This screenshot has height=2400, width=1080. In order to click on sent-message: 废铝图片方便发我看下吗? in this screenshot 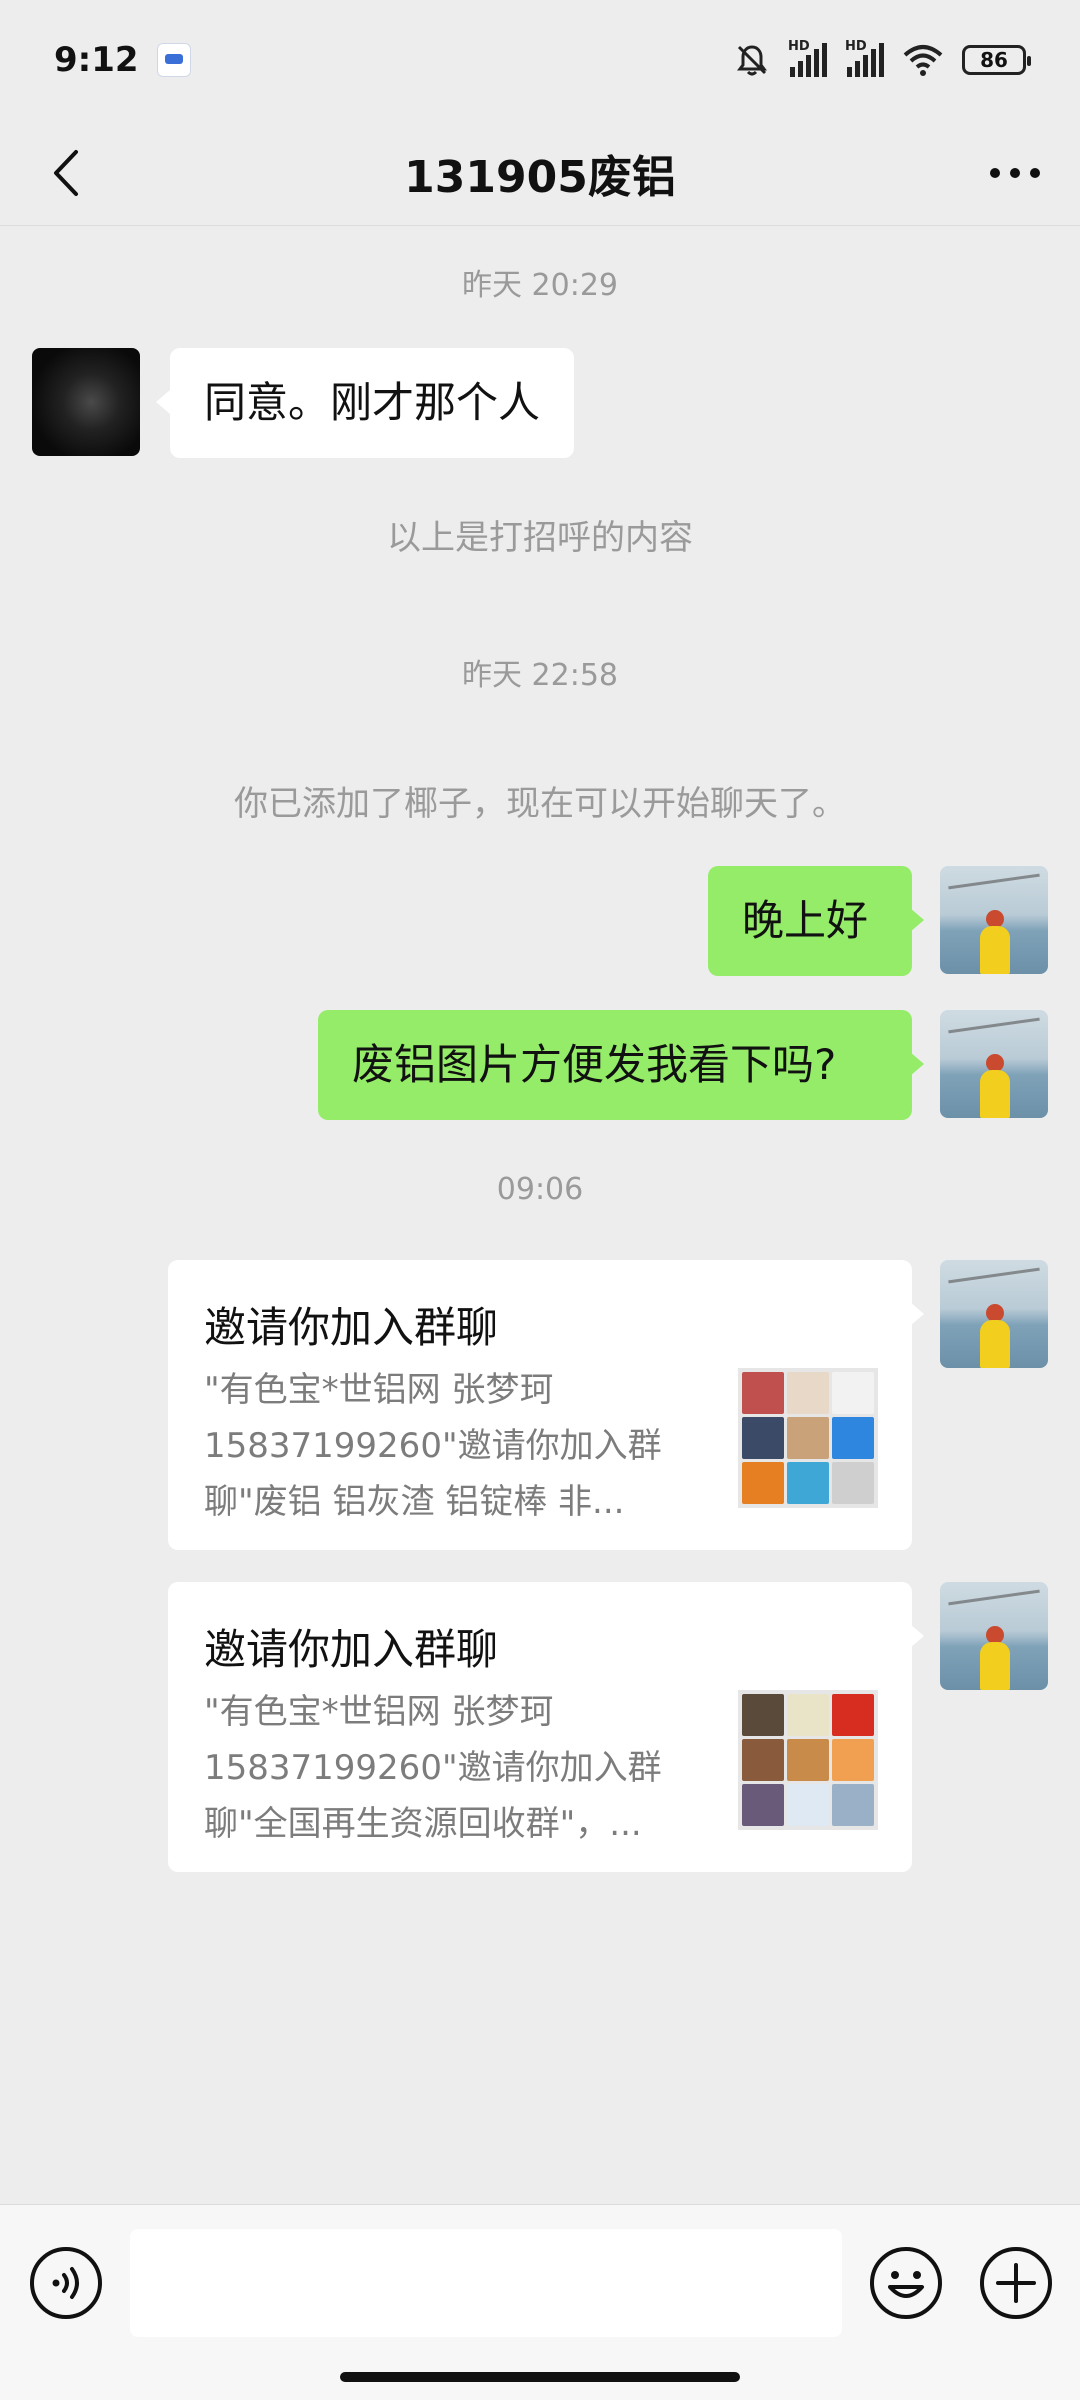, I will do `click(615, 1065)`.